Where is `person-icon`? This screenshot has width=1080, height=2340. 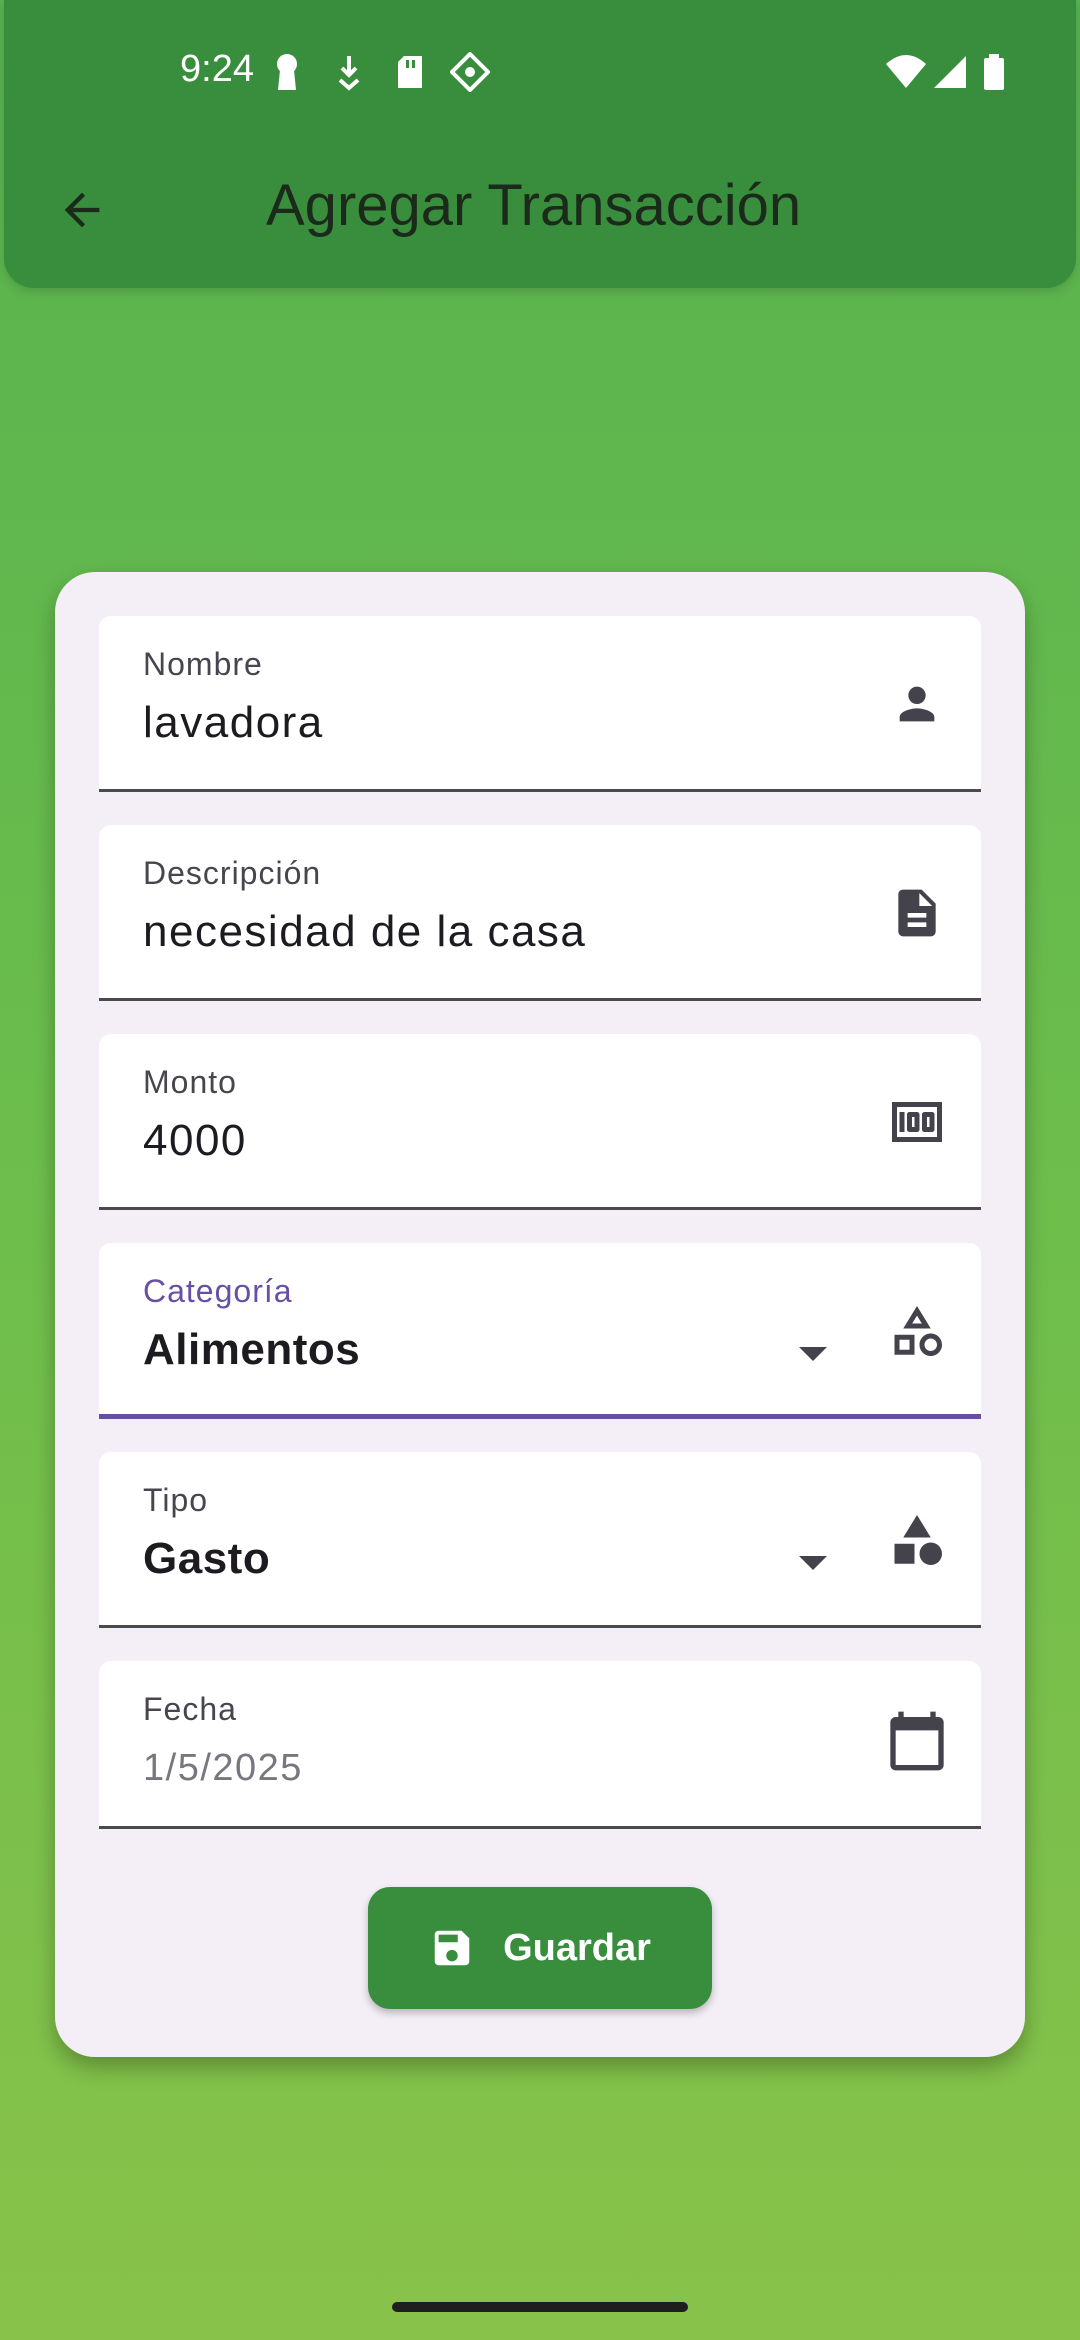 person-icon is located at coordinates (917, 704).